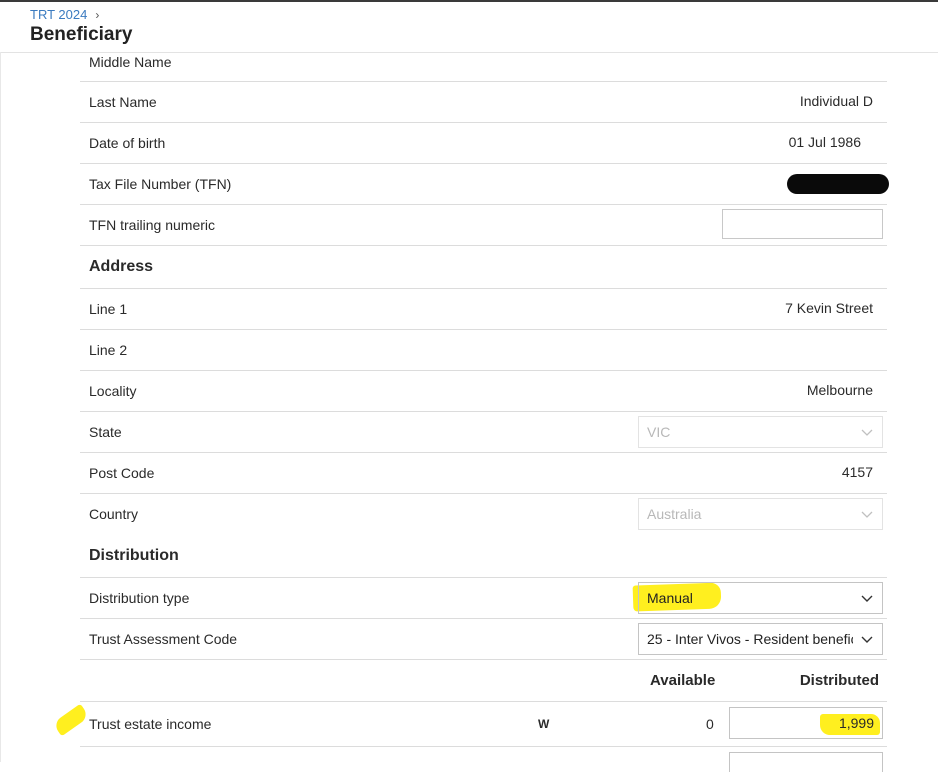 Image resolution: width=938 pixels, height=772 pixels. I want to click on assessment-code-select: 25 - Inter Vivos - Resident beneficiary, so click(760, 639).